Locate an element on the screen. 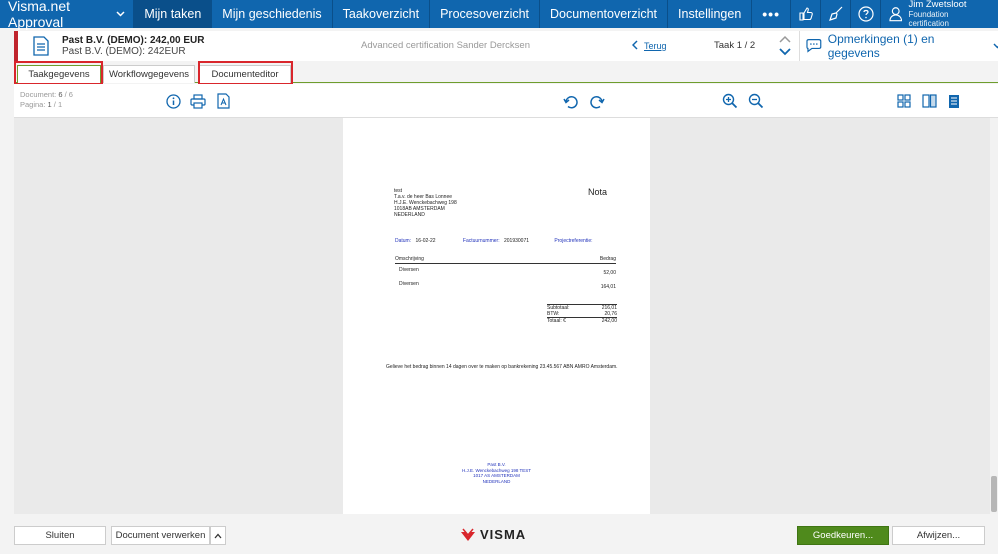 Image resolution: width=998 pixels, height=554 pixels. vat-label: BTW: is located at coordinates (553, 314).